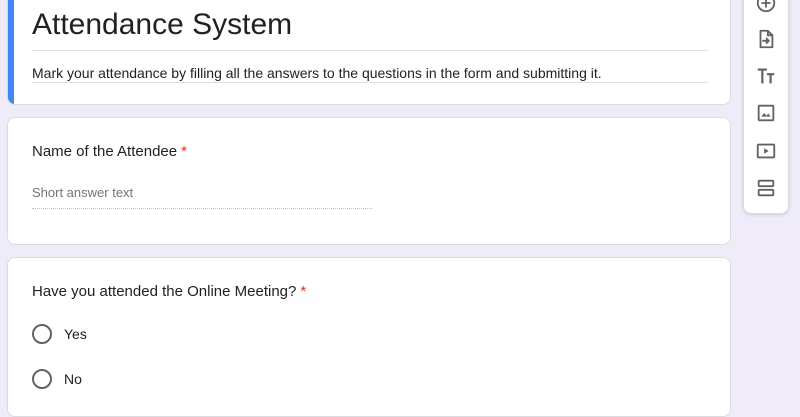  I want to click on header-accent-bar, so click(11, 52).